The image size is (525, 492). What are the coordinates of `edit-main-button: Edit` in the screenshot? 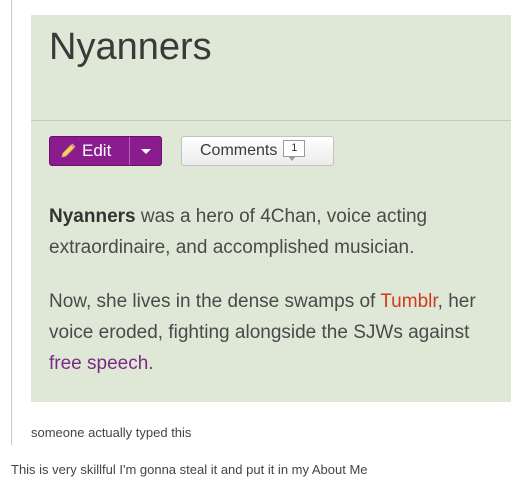 It's located at (90, 151).